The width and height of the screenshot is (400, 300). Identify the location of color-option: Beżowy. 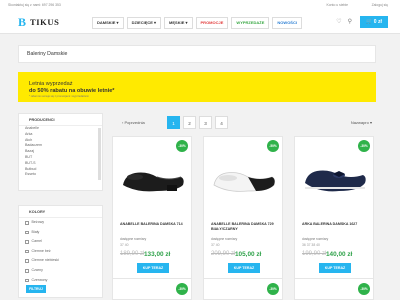
(60, 223).